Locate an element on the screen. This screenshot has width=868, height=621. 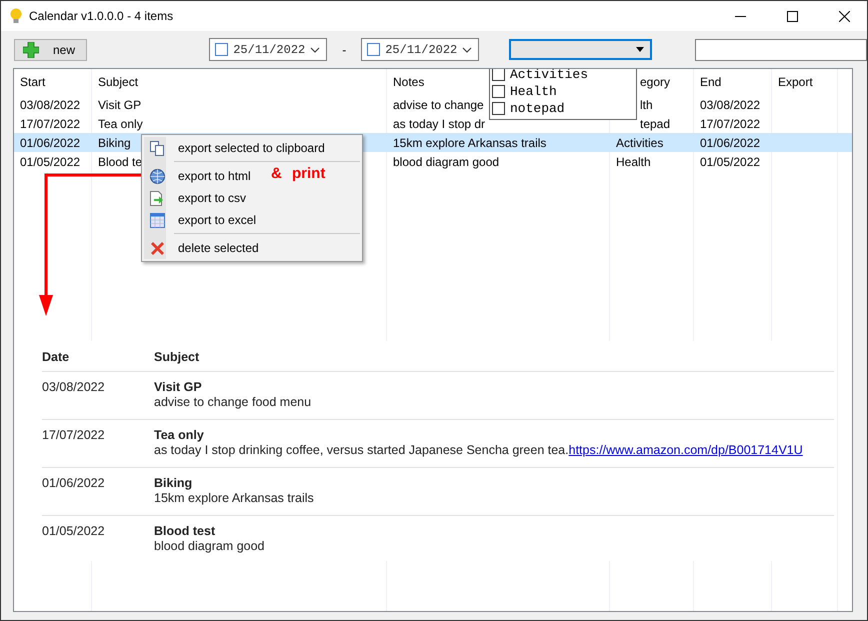
column-header: Start is located at coordinates (33, 82).